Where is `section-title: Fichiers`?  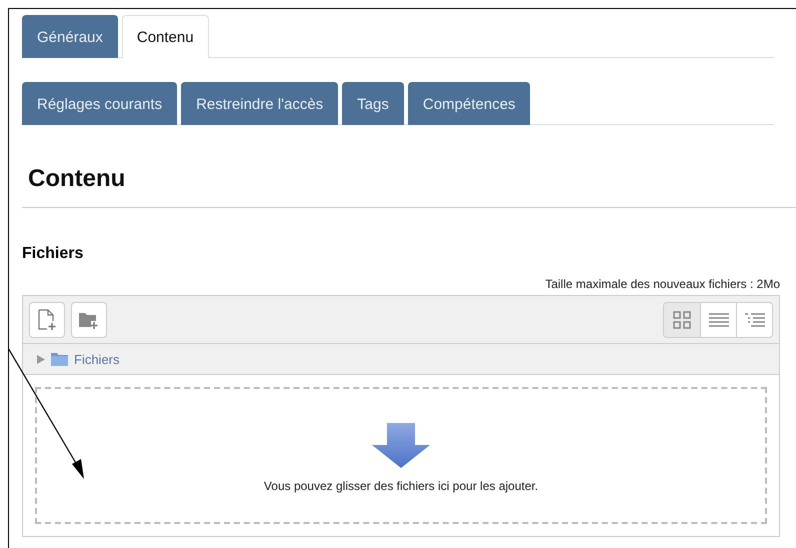 section-title: Fichiers is located at coordinates (53, 254).